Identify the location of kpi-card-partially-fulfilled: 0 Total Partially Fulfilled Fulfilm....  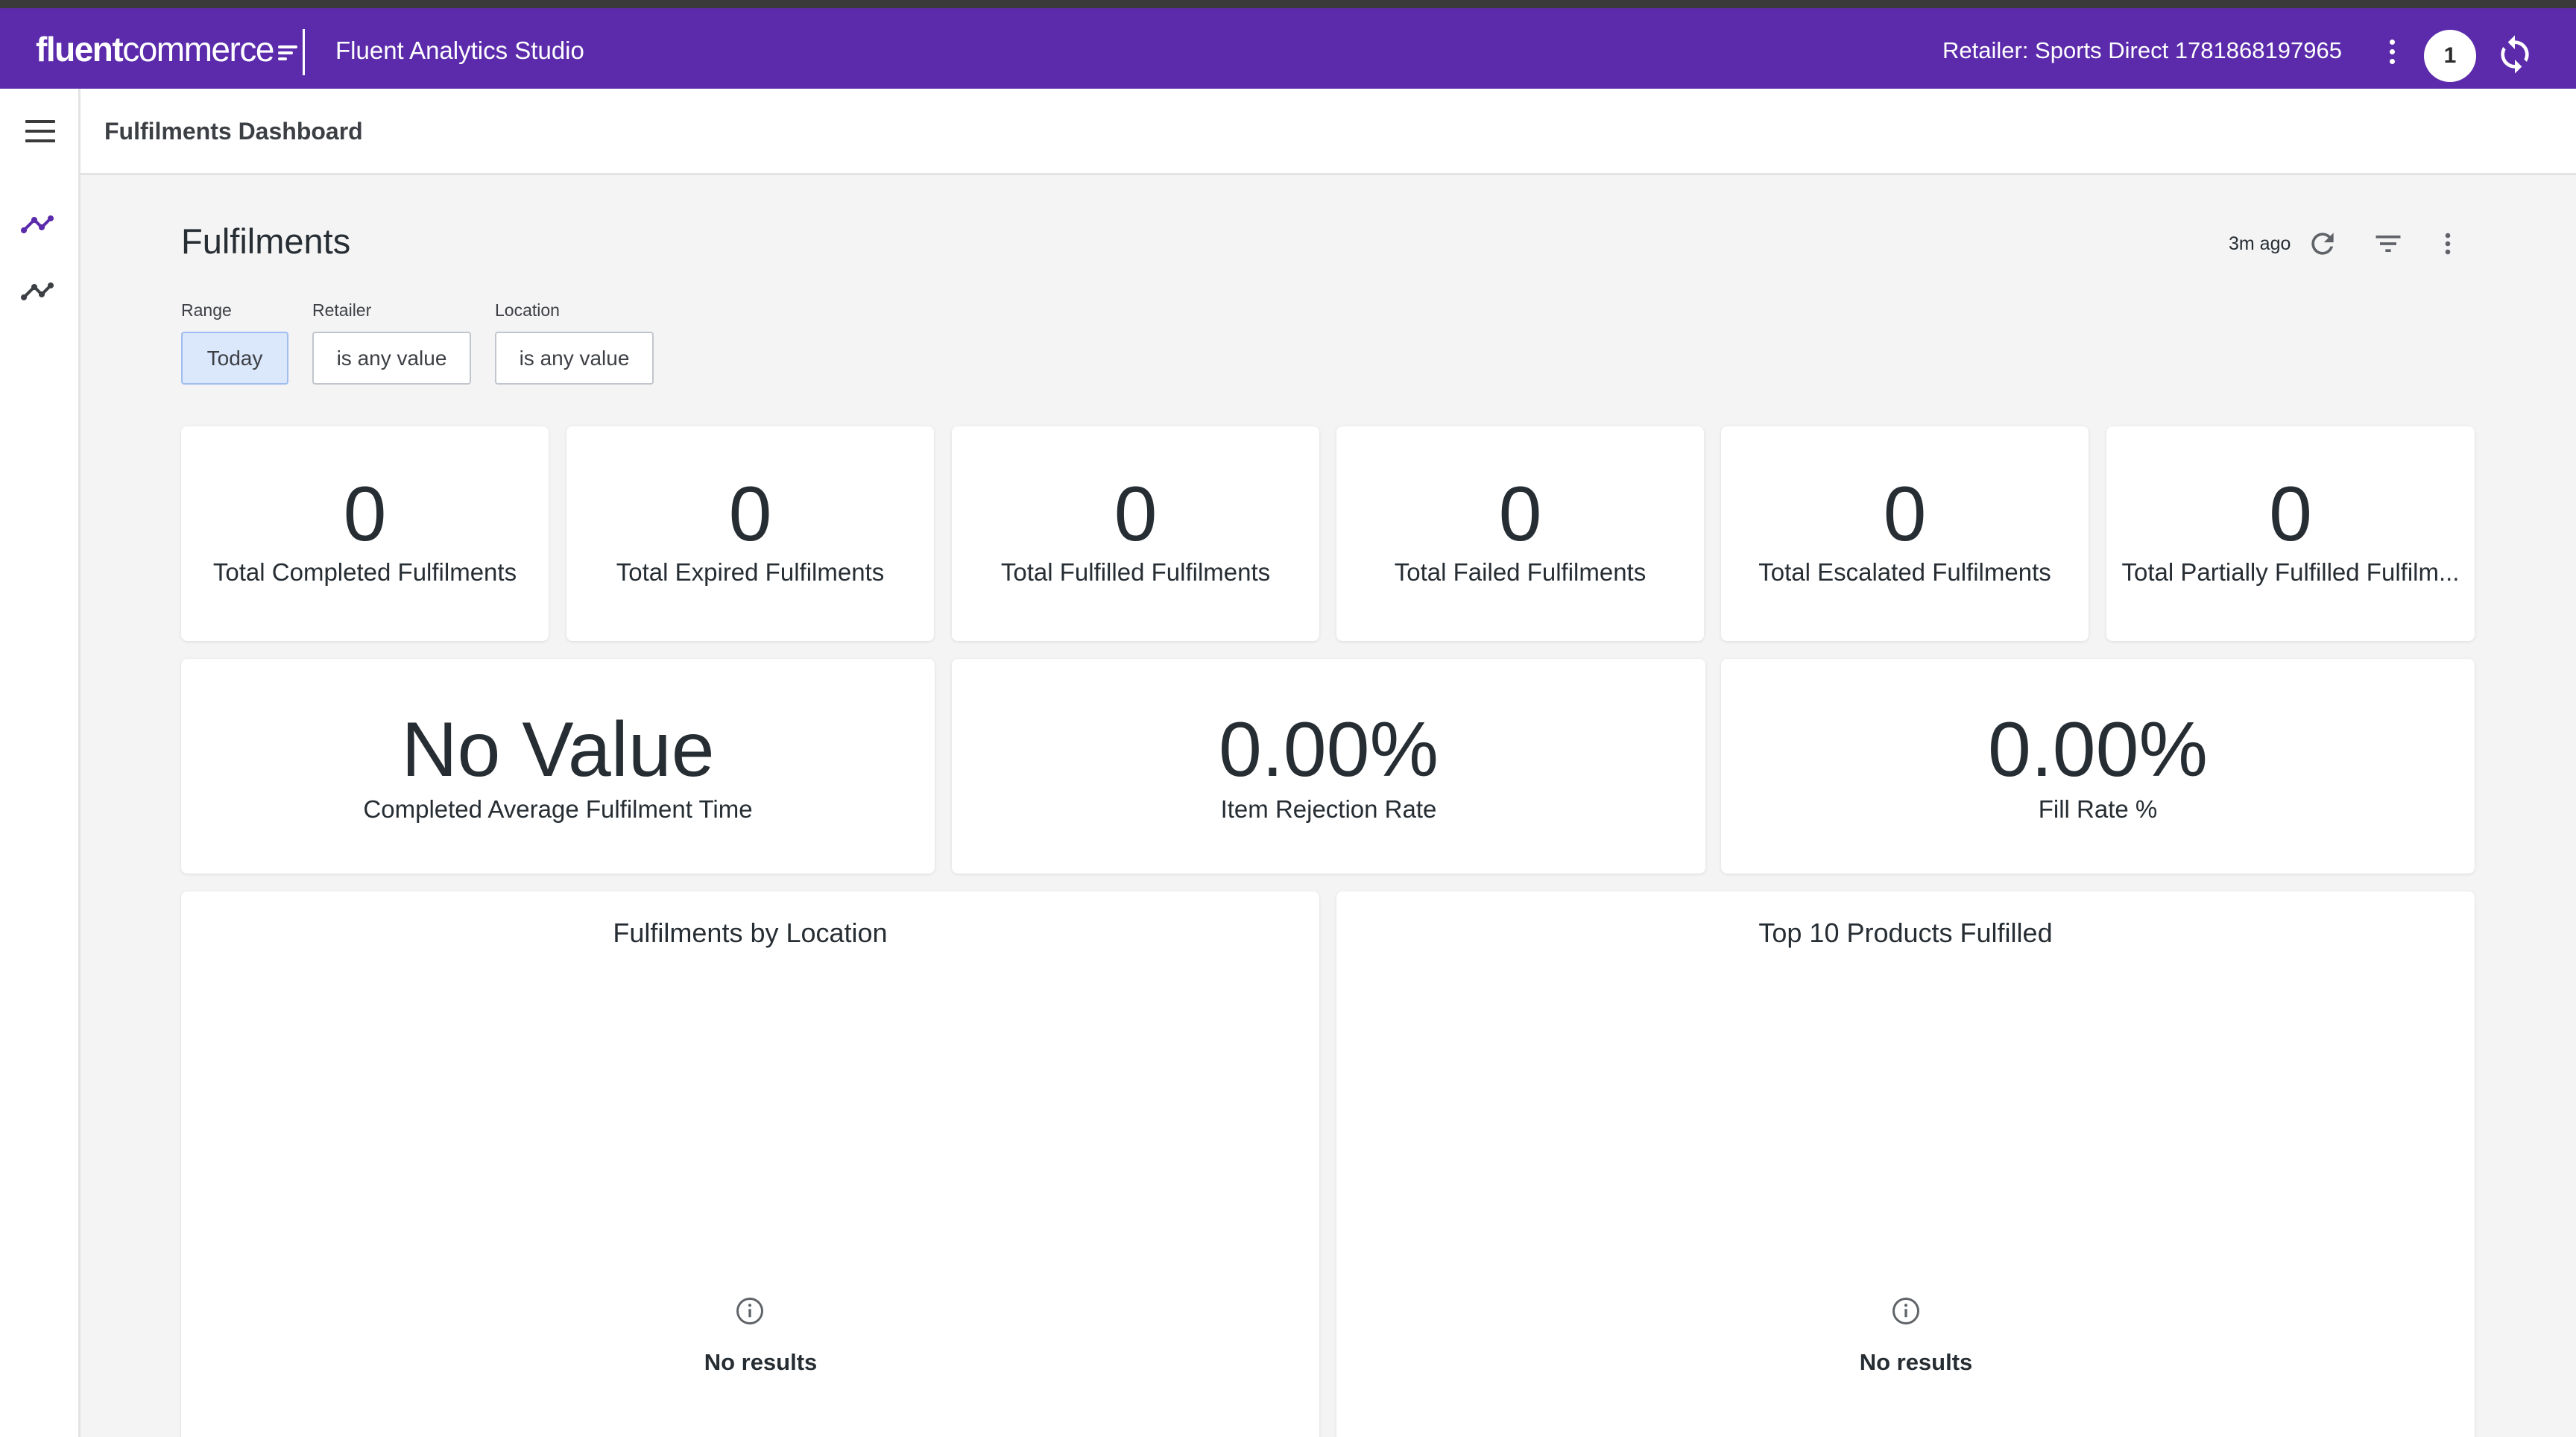
(2291, 533).